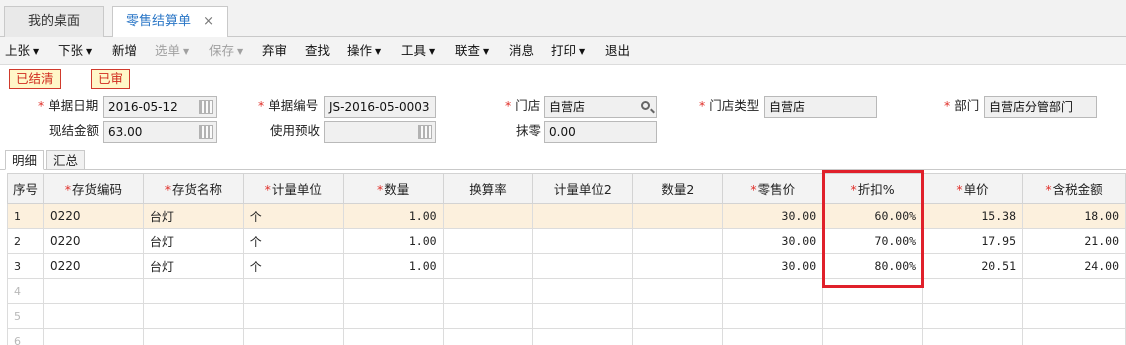  What do you see at coordinates (393, 188) in the screenshot?
I see `col-header-quantity: *数量` at bounding box center [393, 188].